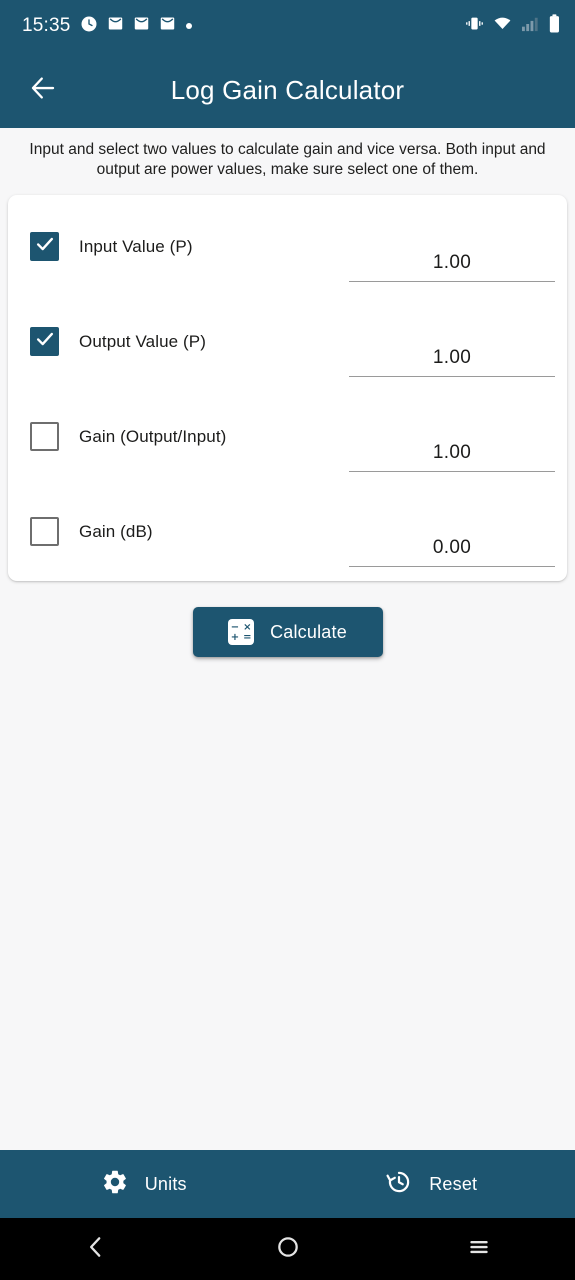 The width and height of the screenshot is (575, 1280). I want to click on row-right-input-value-p: 1.00, so click(458, 246).